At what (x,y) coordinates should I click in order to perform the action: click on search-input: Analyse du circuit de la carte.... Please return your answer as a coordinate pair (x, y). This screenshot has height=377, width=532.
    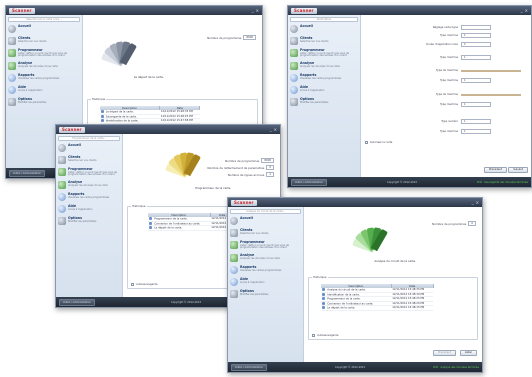
    Looking at the image, I should click on (266, 211).